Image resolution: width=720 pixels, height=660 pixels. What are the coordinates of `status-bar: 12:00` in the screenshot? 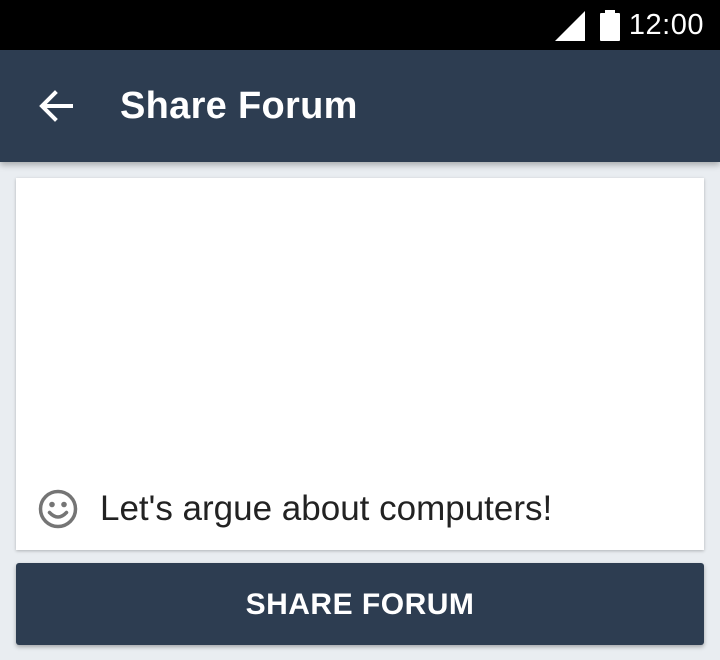 It's located at (360, 25).